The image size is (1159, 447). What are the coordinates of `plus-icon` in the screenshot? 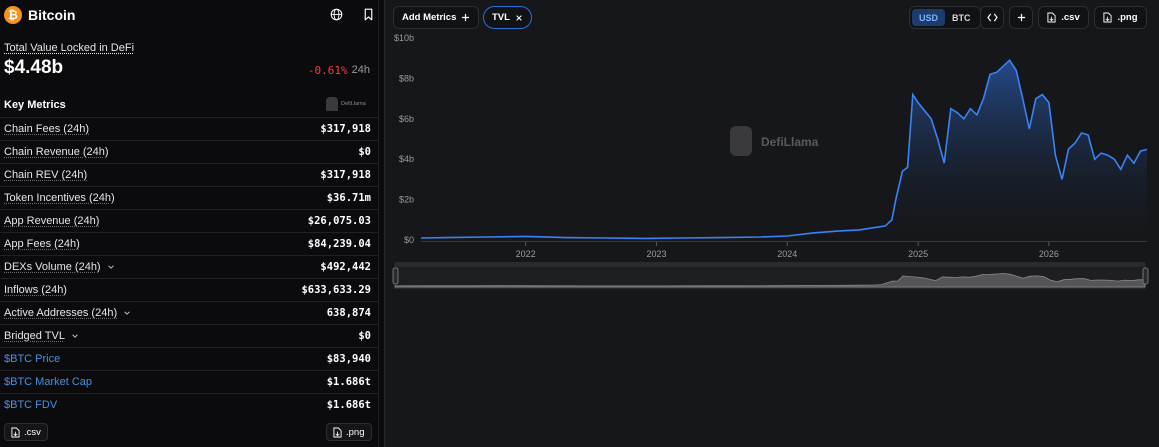 It's located at (466, 17).